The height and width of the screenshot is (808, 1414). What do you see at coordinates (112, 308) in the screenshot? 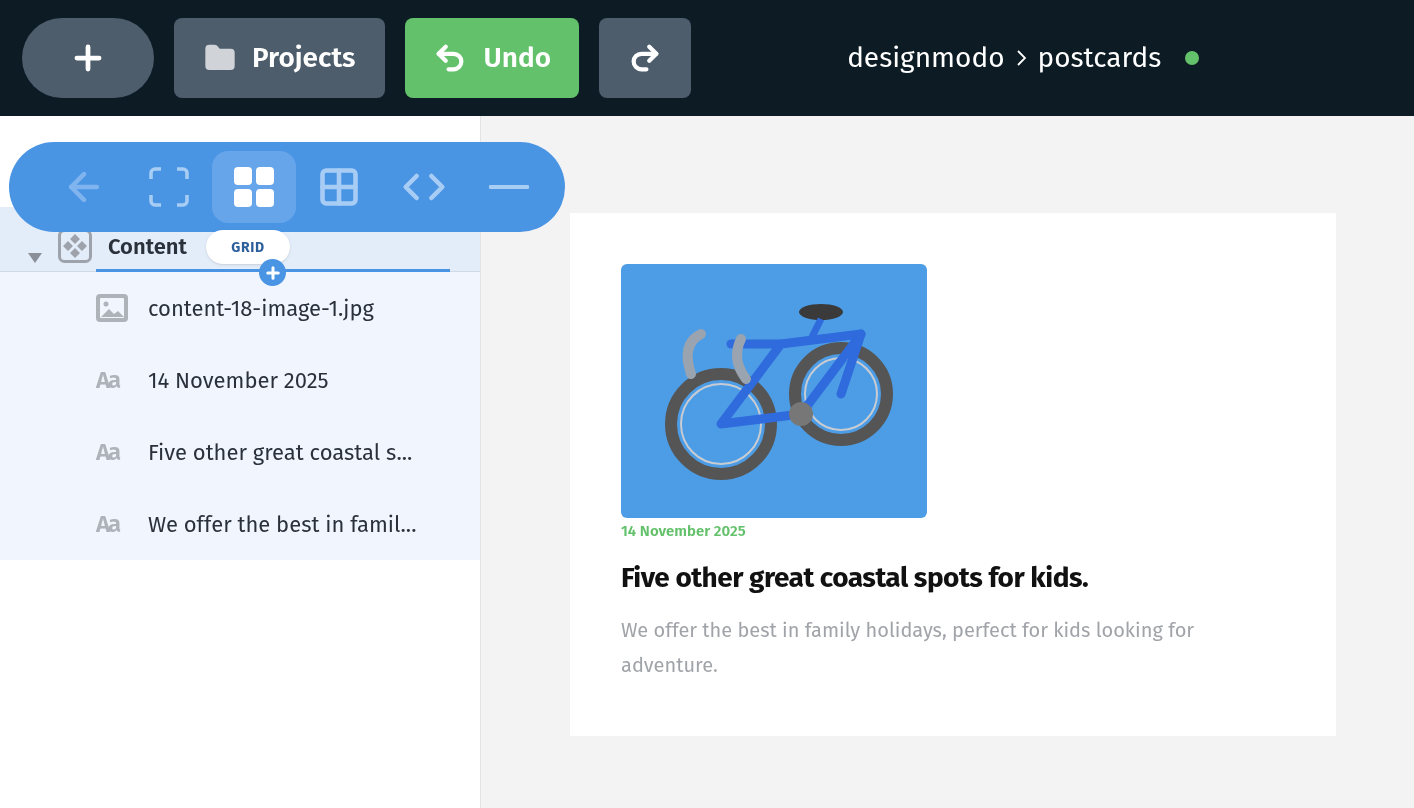
I see `image-icon` at bounding box center [112, 308].